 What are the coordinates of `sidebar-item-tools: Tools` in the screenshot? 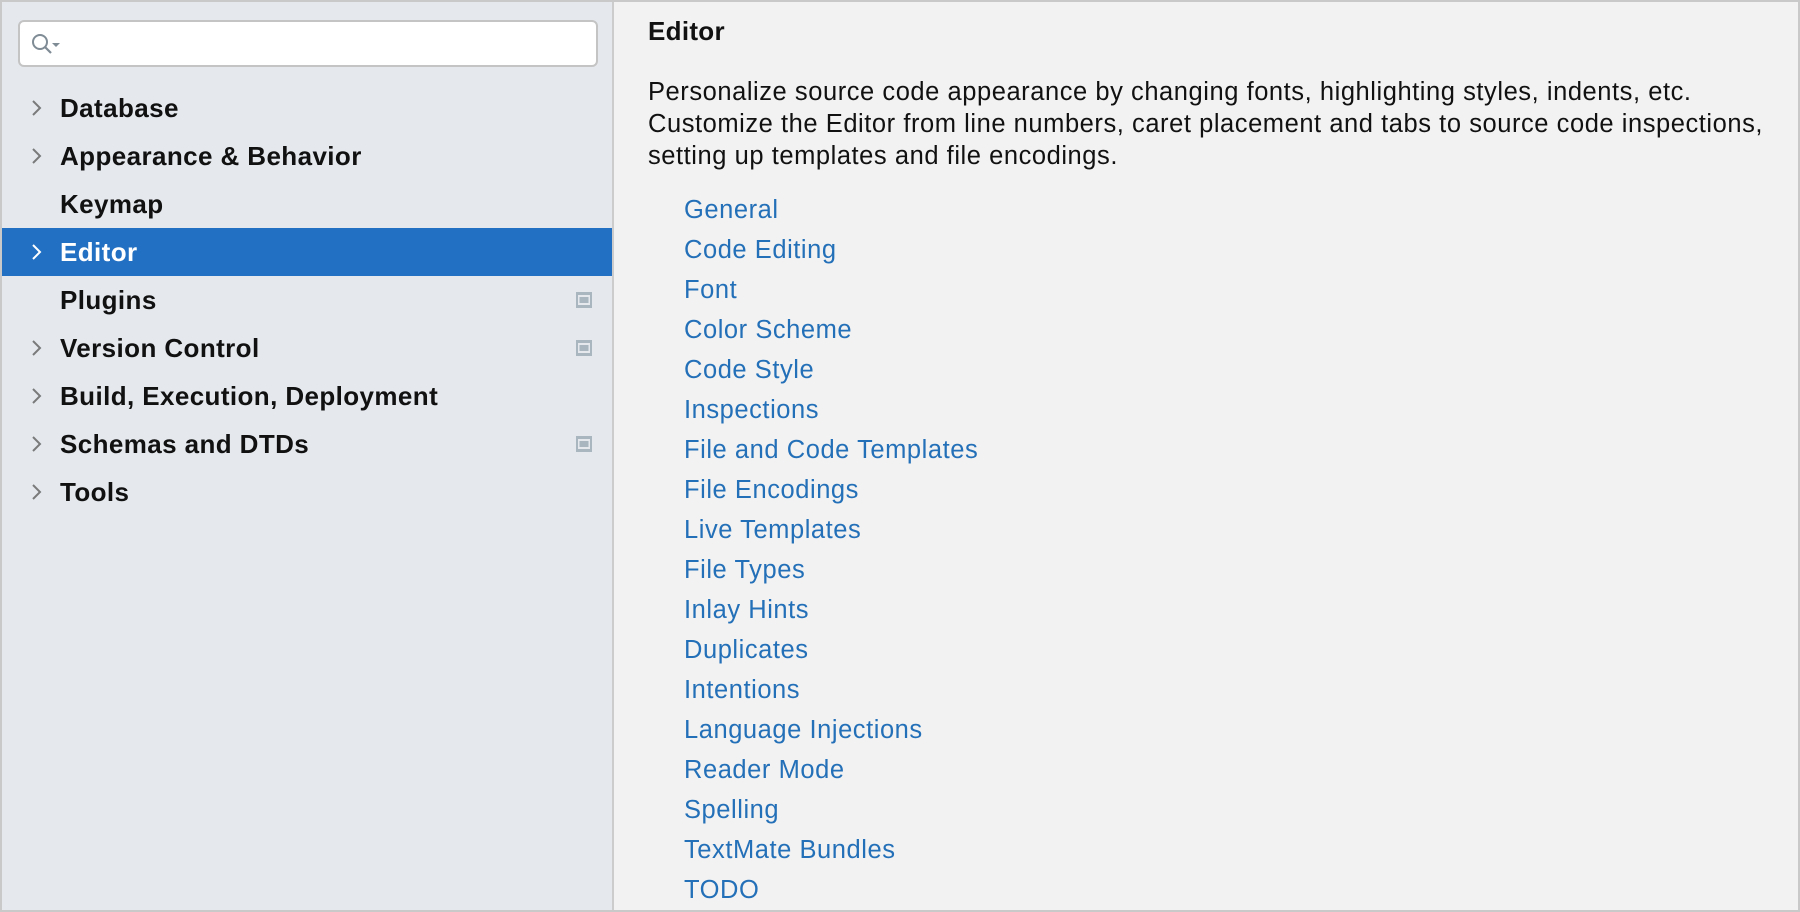 It's located at (307, 492).